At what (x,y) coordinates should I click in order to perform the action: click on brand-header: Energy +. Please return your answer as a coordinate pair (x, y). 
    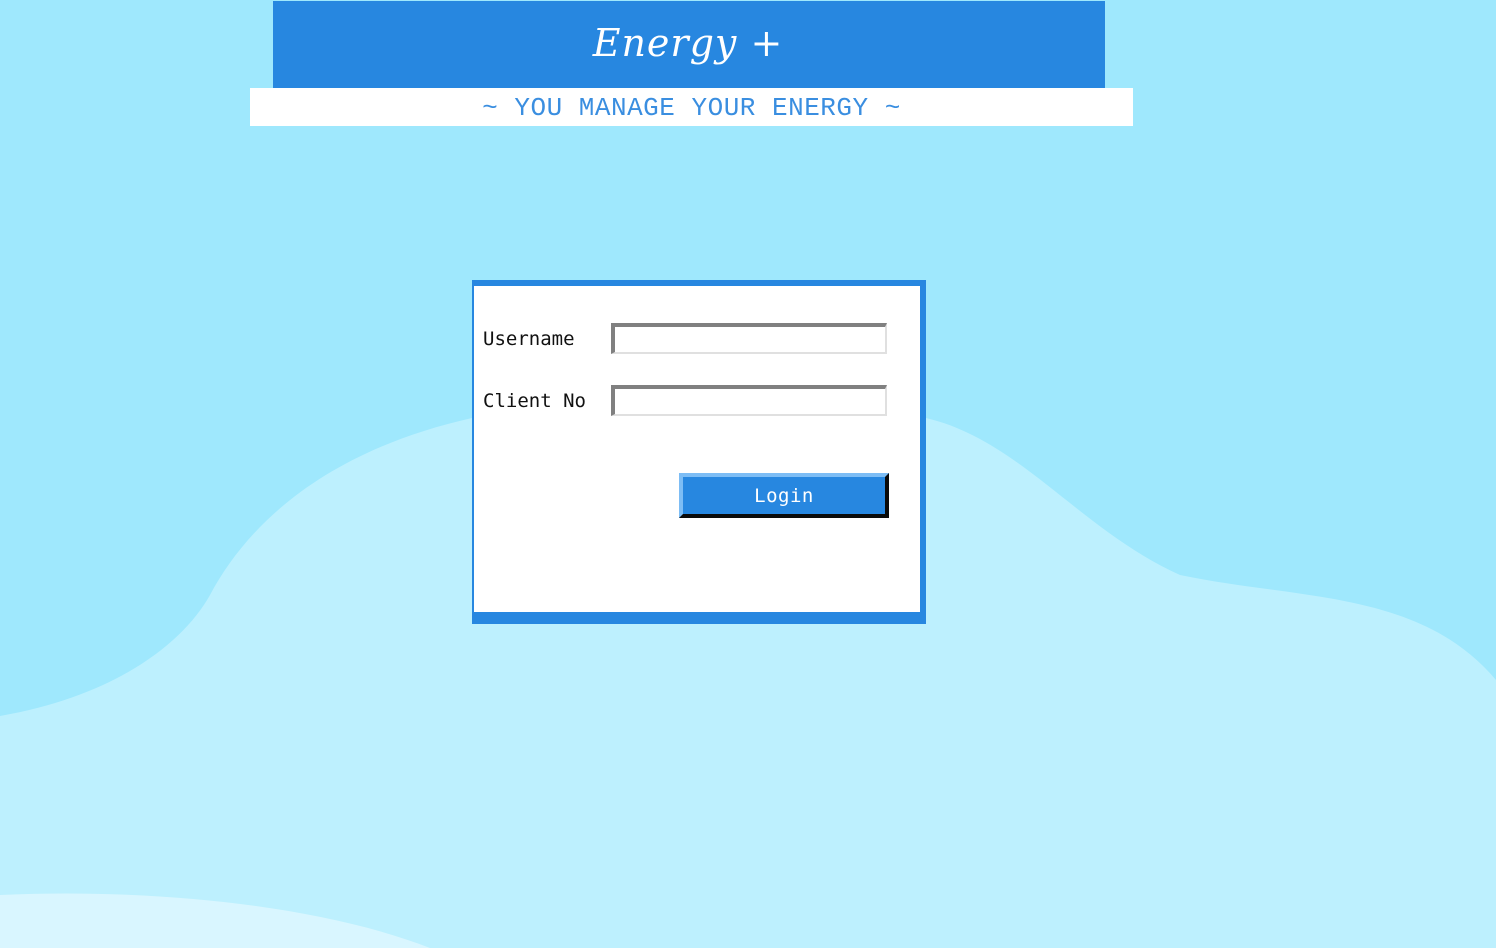
    Looking at the image, I should click on (689, 44).